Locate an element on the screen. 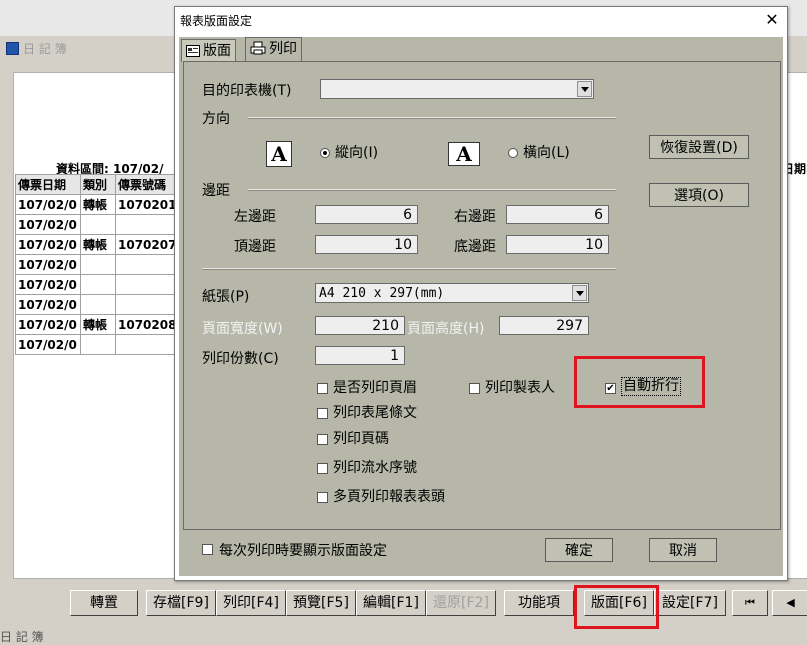 This screenshot has height=645, width=807. page-width-label: 頁面寬度(W) is located at coordinates (242, 329).